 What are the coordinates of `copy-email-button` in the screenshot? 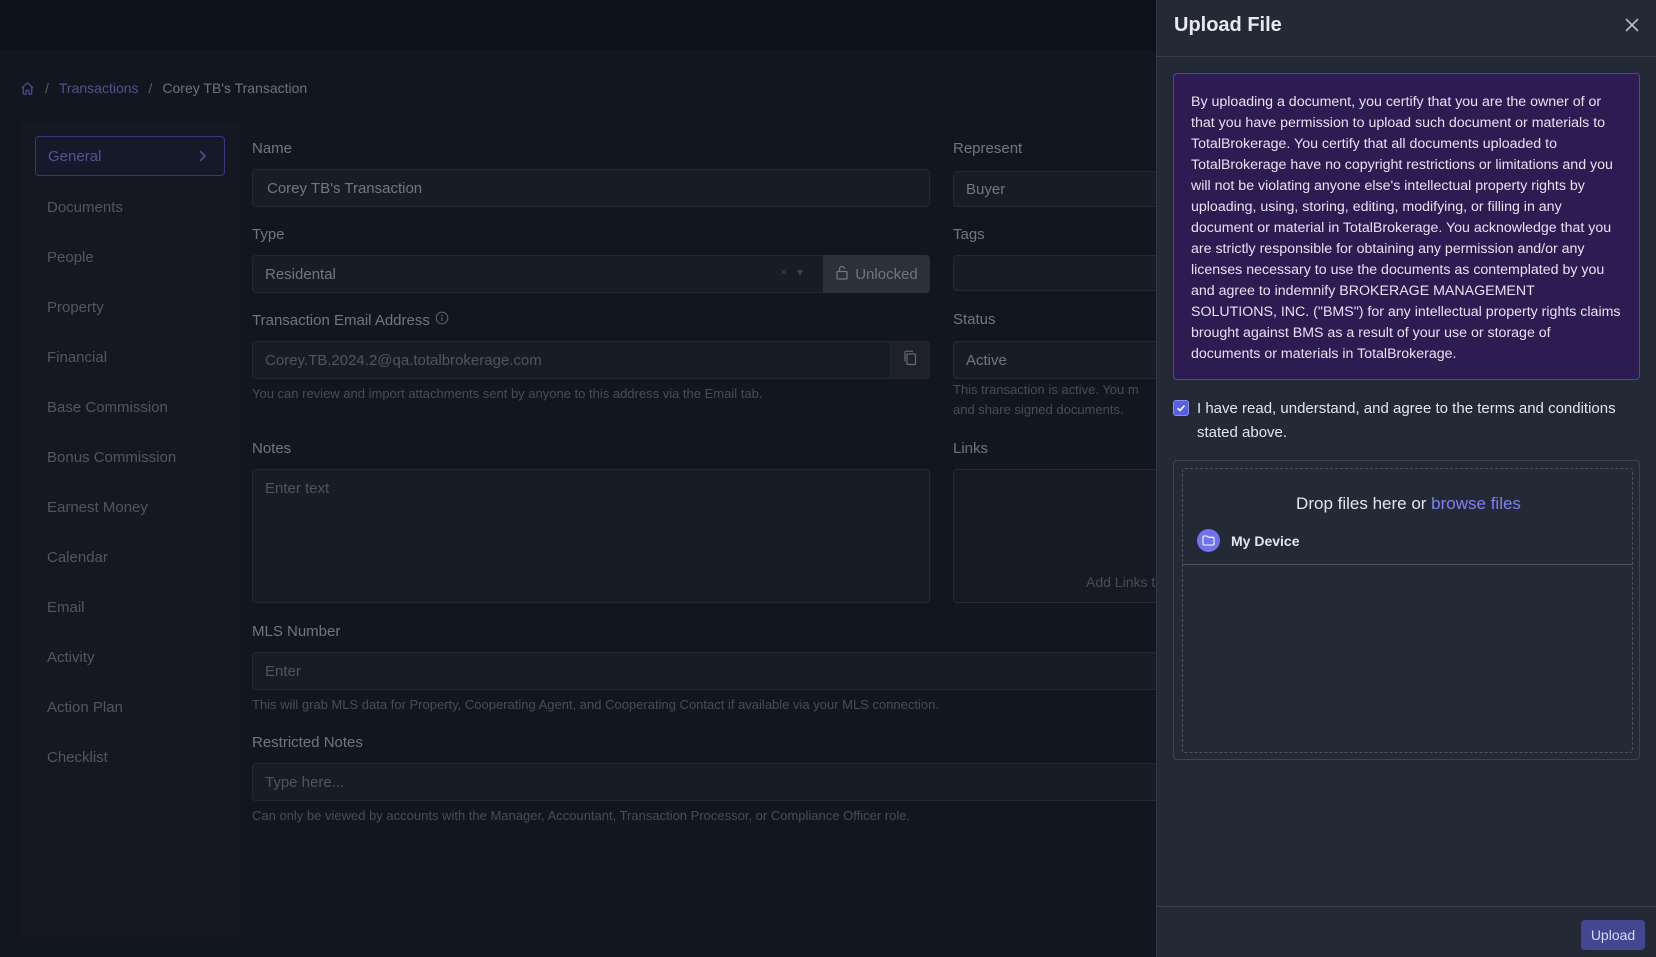 It's located at (910, 360).